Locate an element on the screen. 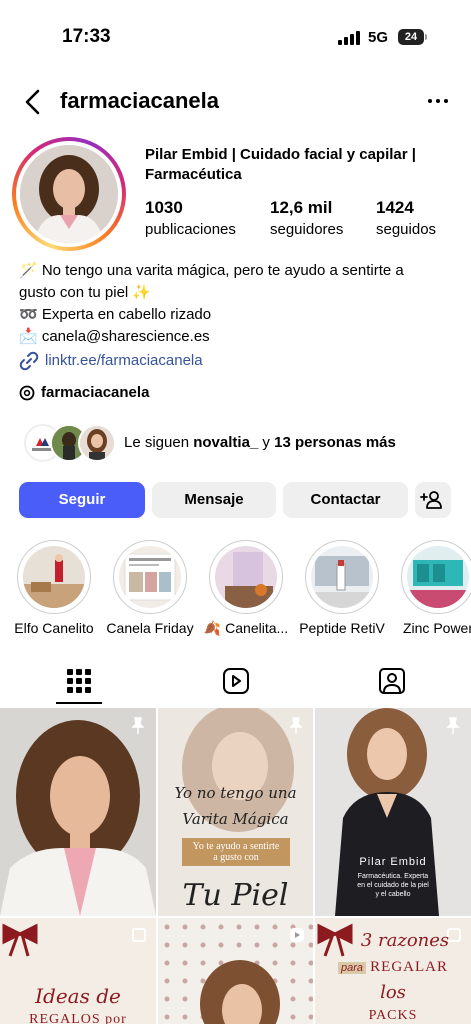 The width and height of the screenshot is (471, 1024). stat-posts-value: 1030 is located at coordinates (164, 207).